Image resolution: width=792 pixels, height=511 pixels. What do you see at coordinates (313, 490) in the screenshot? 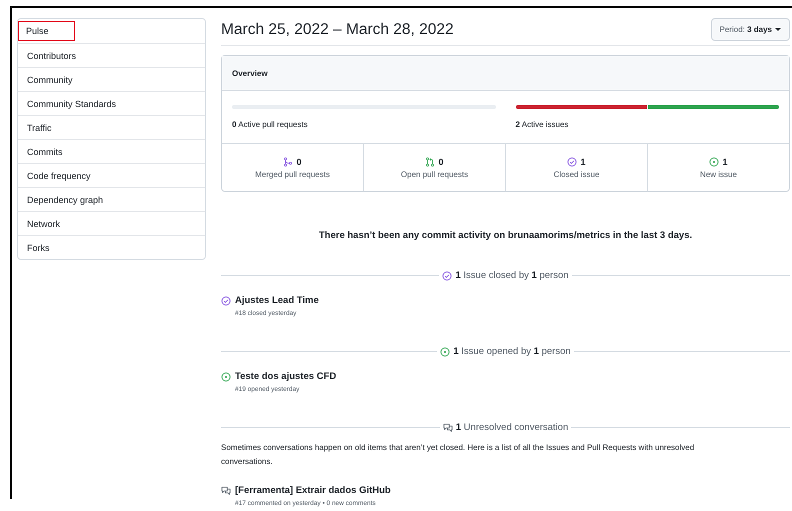
I see `issue-link: [Ferramenta] Extrair dados GitHub` at bounding box center [313, 490].